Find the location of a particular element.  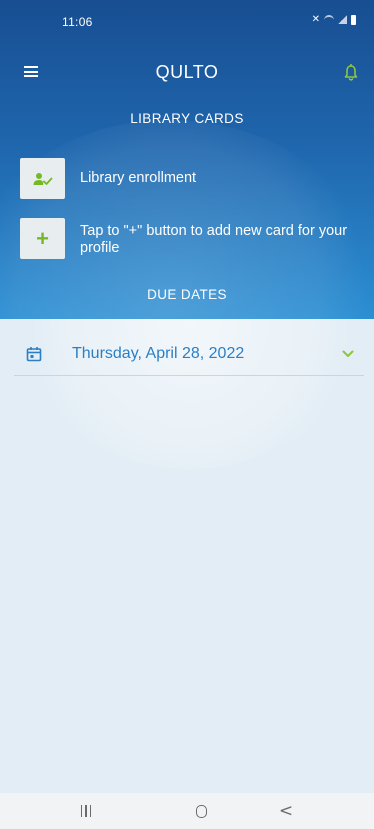

back-button: < is located at coordinates (286, 811).